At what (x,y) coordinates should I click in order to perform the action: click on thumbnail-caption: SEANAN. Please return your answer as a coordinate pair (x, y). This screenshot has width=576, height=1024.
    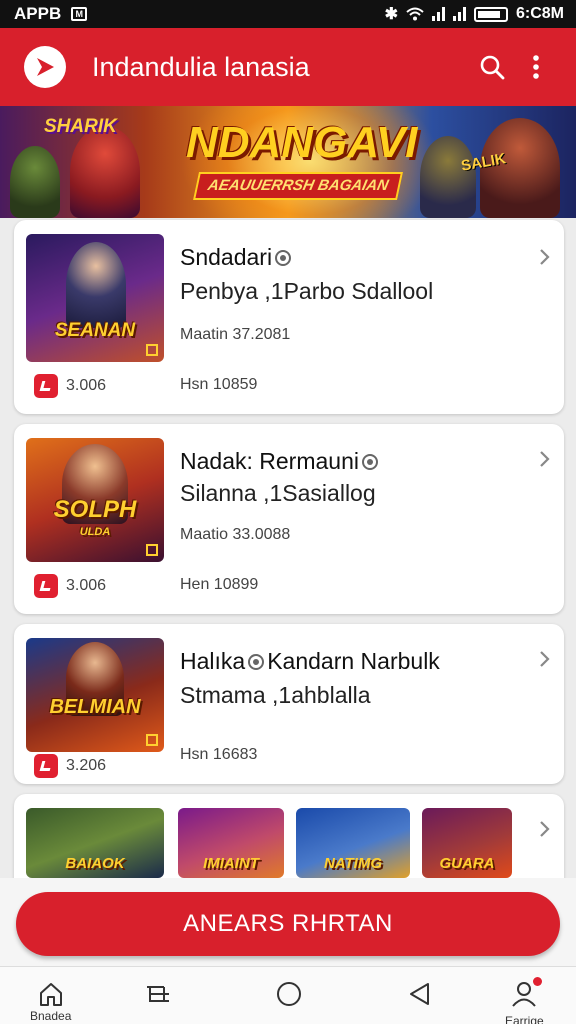
    Looking at the image, I should click on (95, 330).